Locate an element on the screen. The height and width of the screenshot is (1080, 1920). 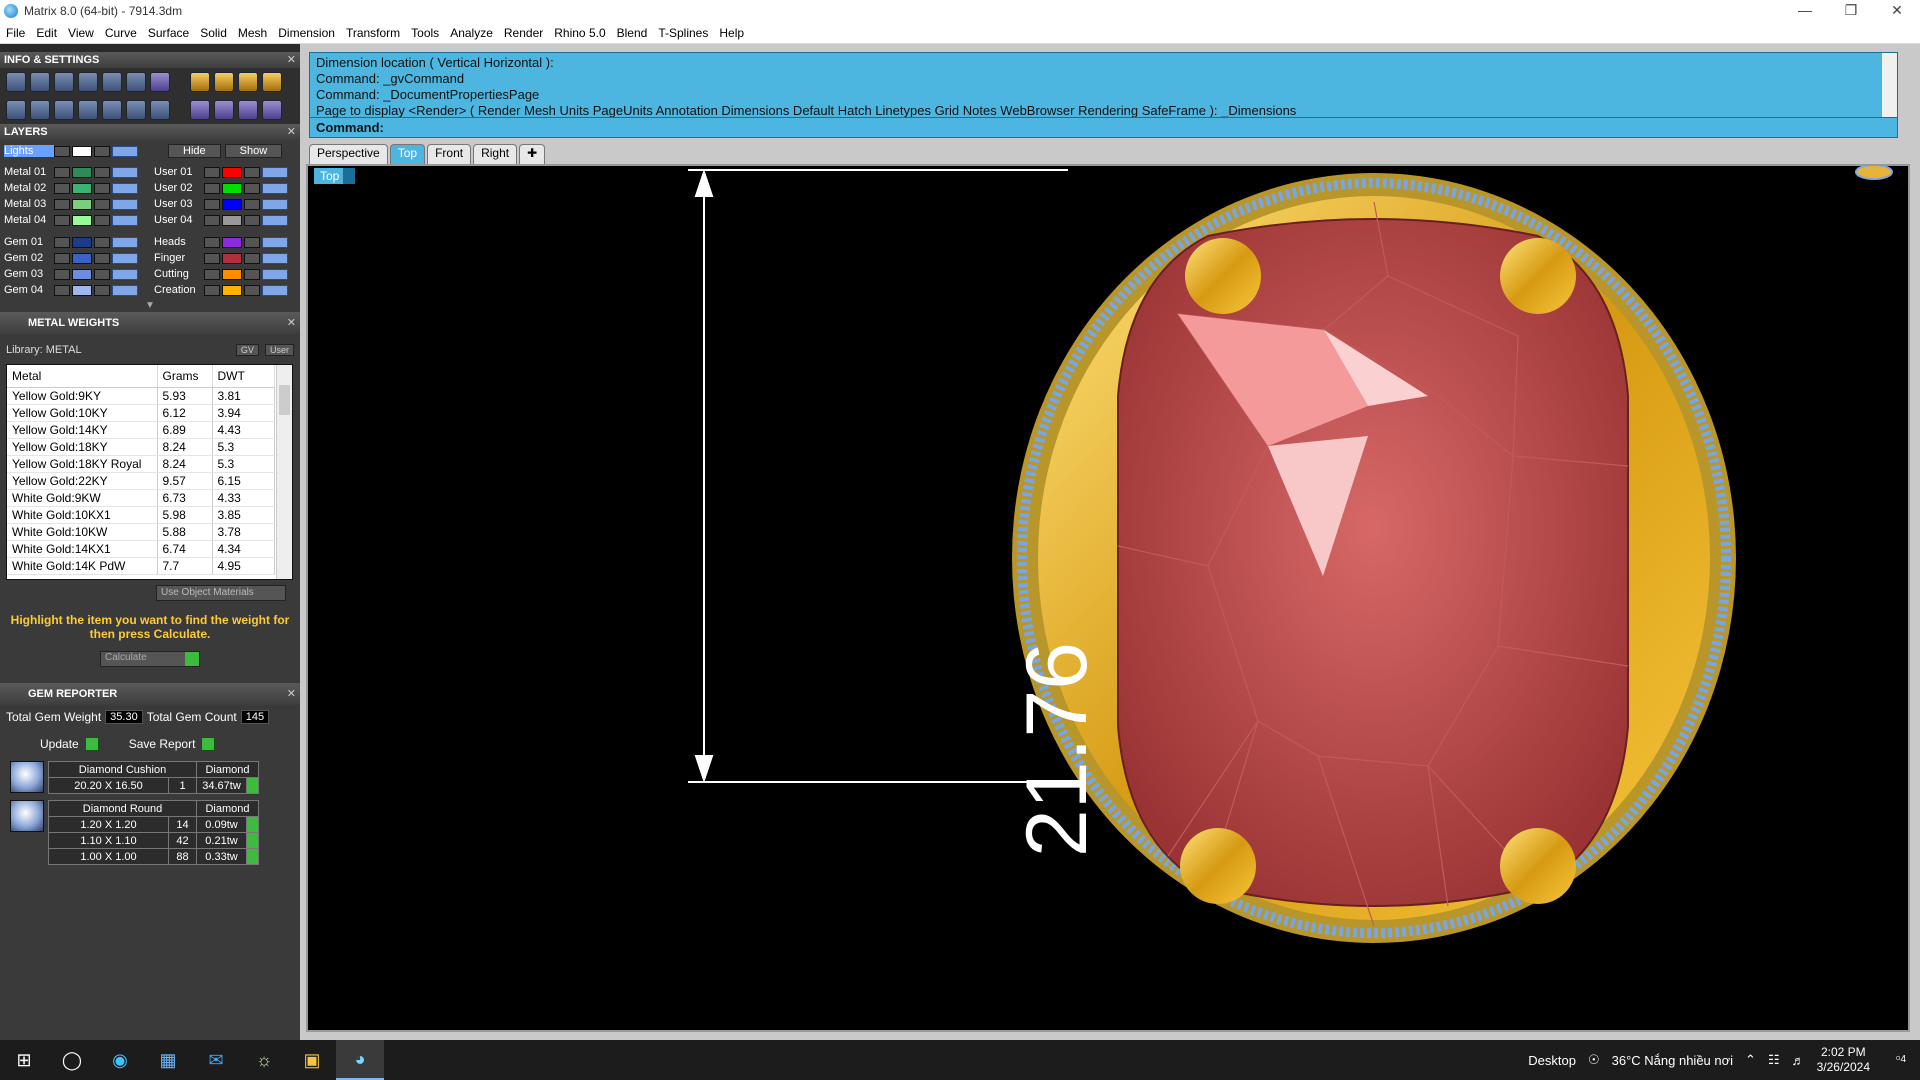
table-row: Yellow Gold:9KY 5.93 3.81 is located at coordinates (141, 396).